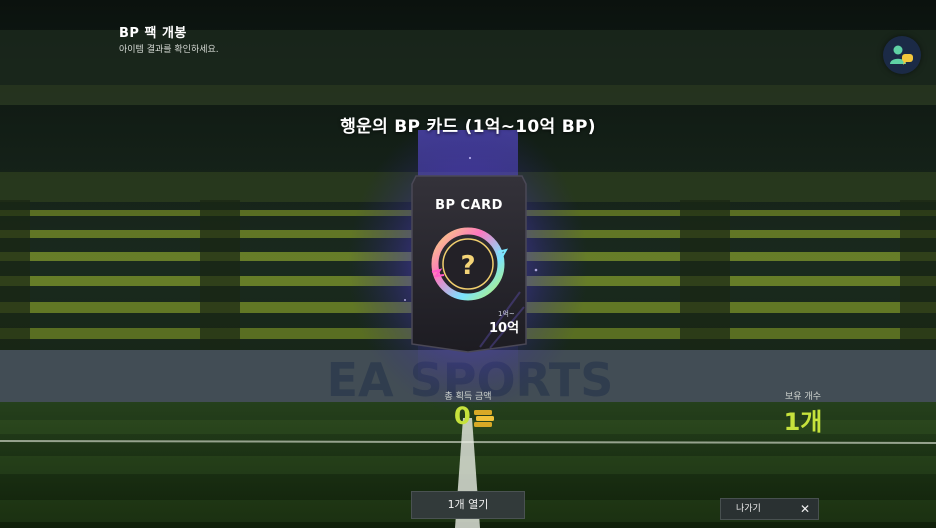  Describe the element at coordinates (504, 328) in the screenshot. I see `card-range-value: 10억` at that location.